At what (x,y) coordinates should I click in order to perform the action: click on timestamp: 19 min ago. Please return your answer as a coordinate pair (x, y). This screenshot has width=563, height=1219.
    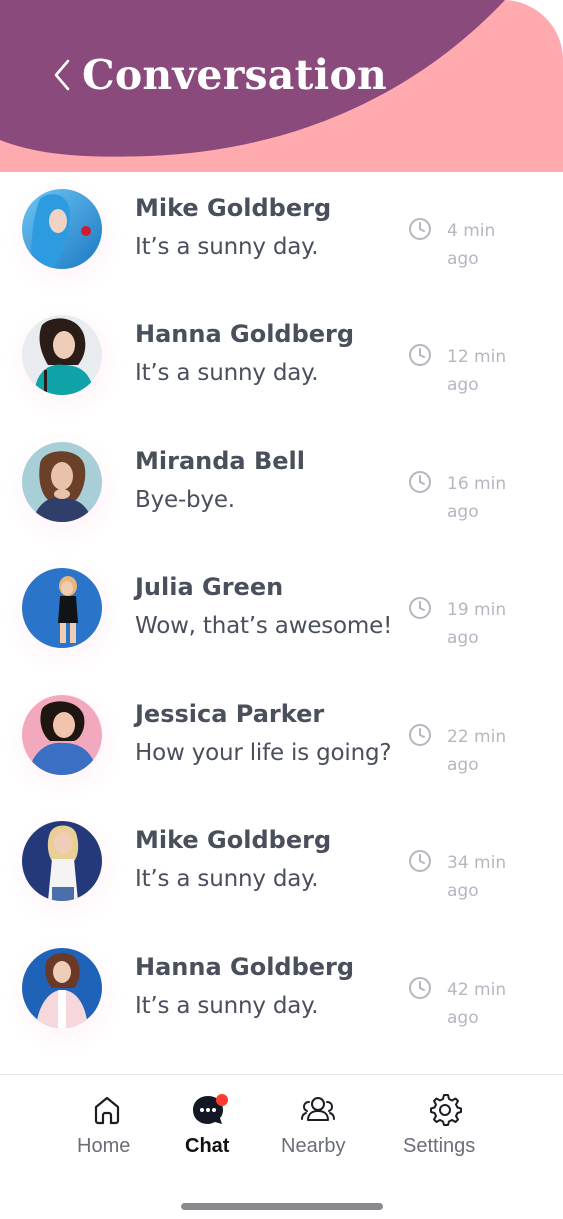
    Looking at the image, I should click on (477, 624).